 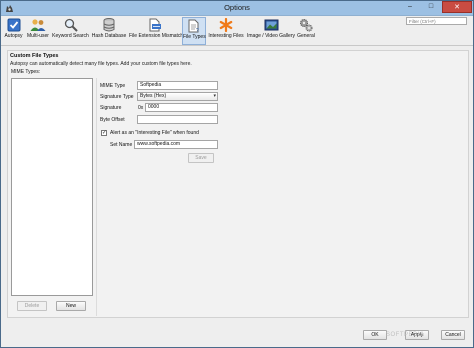 What do you see at coordinates (112, 120) in the screenshot?
I see `byte-offset-label: Byte Offset` at bounding box center [112, 120].